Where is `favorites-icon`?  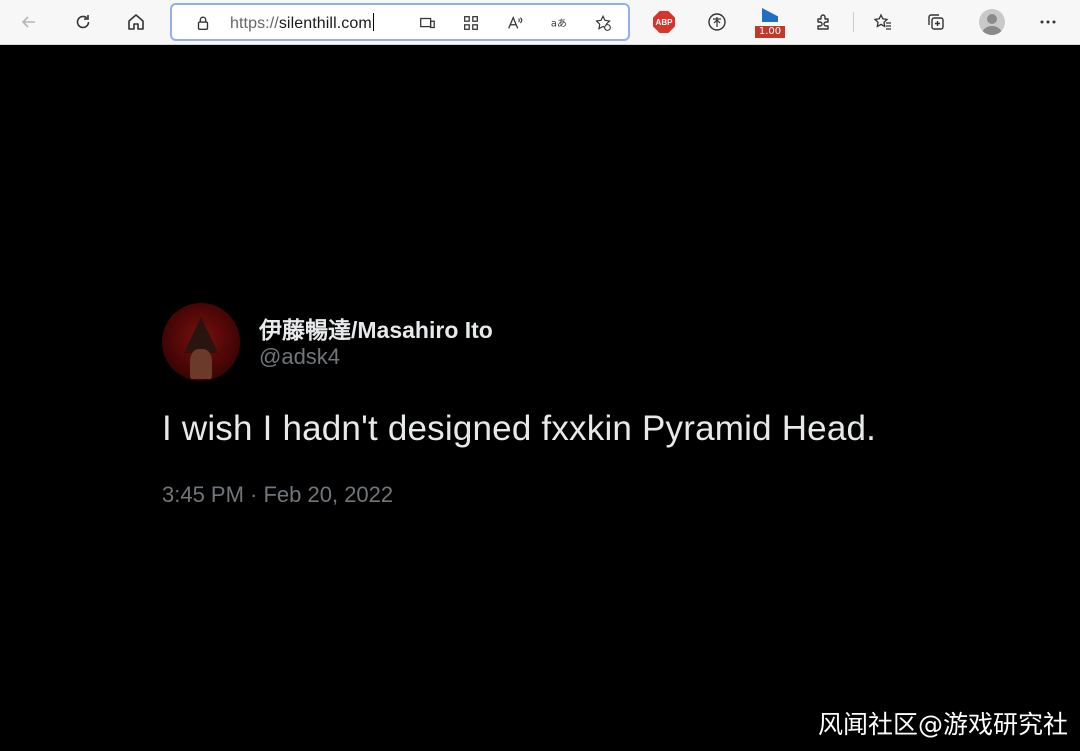
favorites-icon is located at coordinates (882, 21).